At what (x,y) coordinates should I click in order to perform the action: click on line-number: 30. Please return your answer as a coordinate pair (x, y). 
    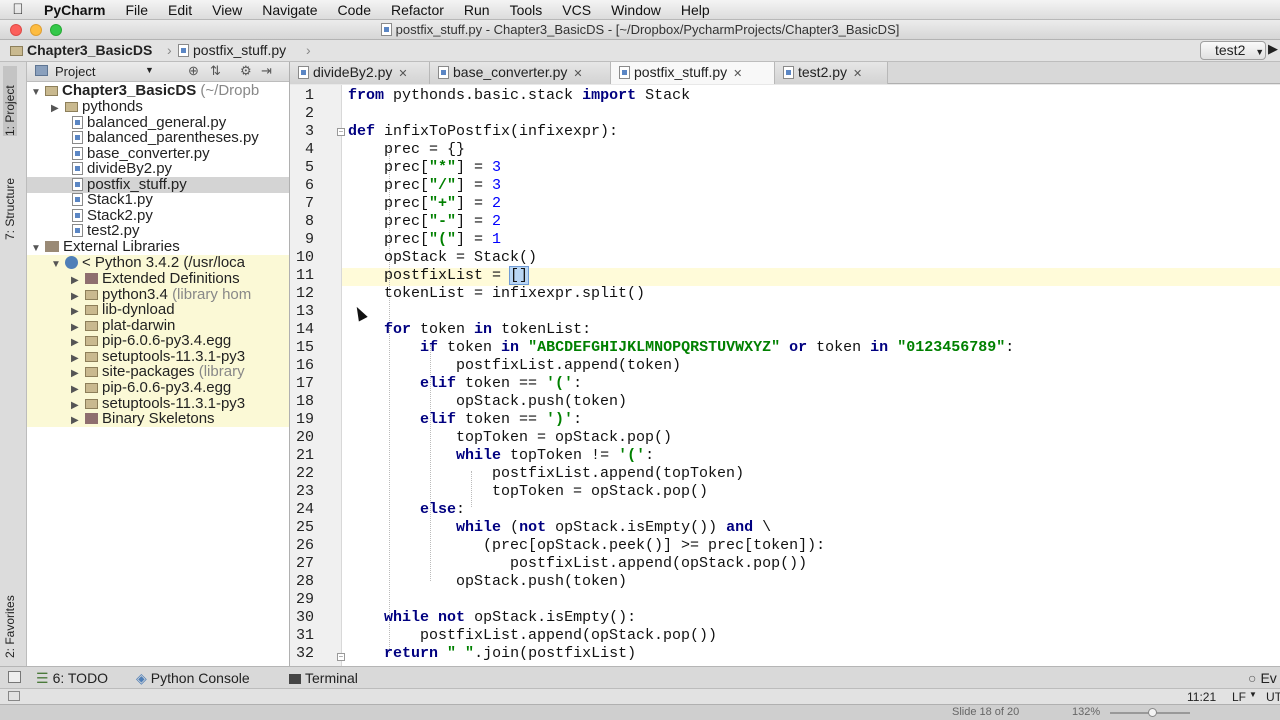
    Looking at the image, I should click on (304, 617).